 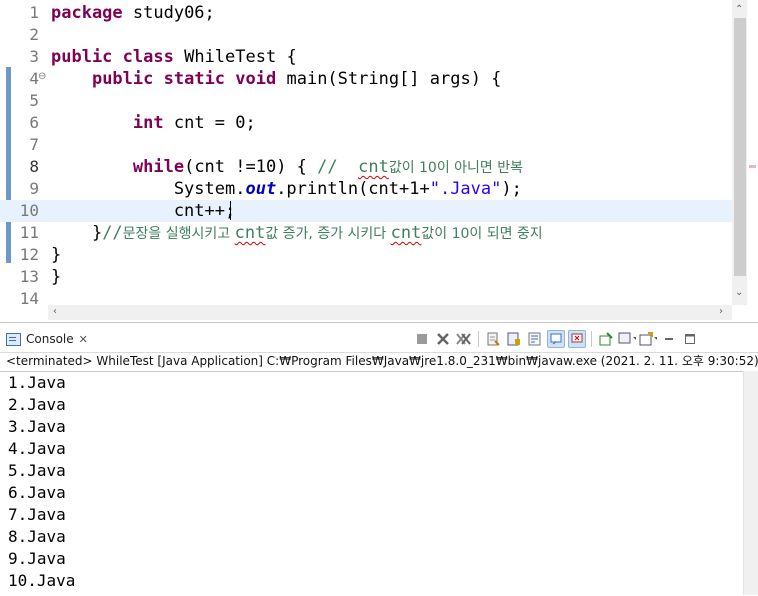 I want to click on line-number: 5, so click(x=34, y=100).